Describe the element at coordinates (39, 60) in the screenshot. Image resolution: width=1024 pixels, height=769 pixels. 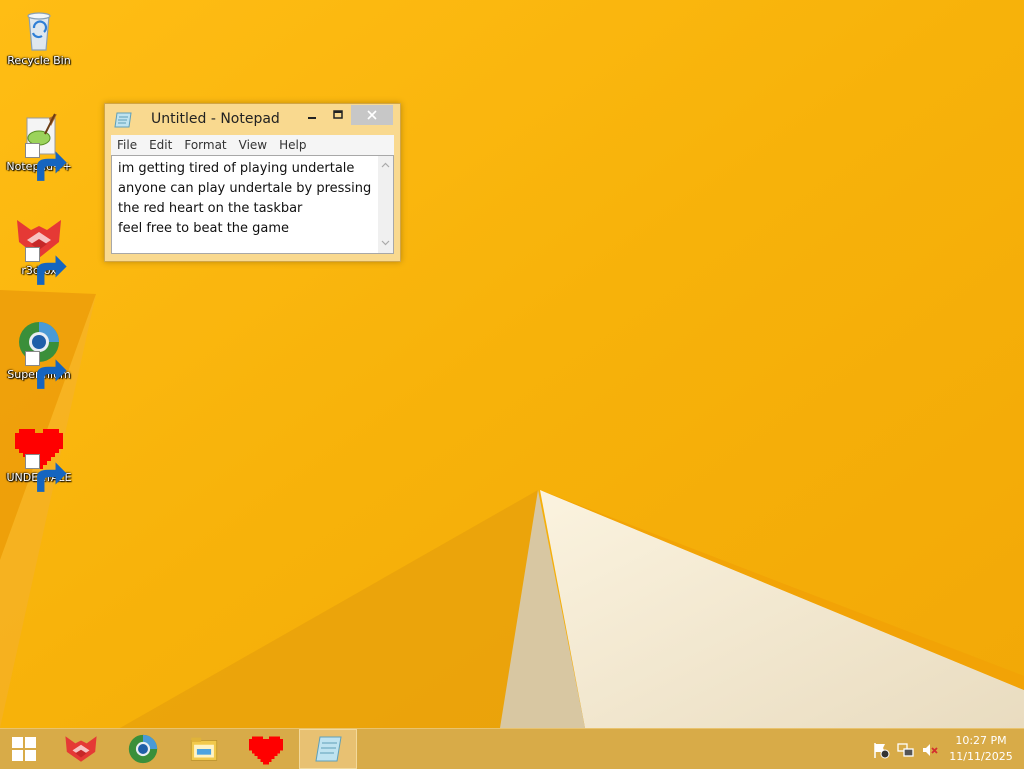
I see `desktop-icon-label: Recycle Bin` at that location.